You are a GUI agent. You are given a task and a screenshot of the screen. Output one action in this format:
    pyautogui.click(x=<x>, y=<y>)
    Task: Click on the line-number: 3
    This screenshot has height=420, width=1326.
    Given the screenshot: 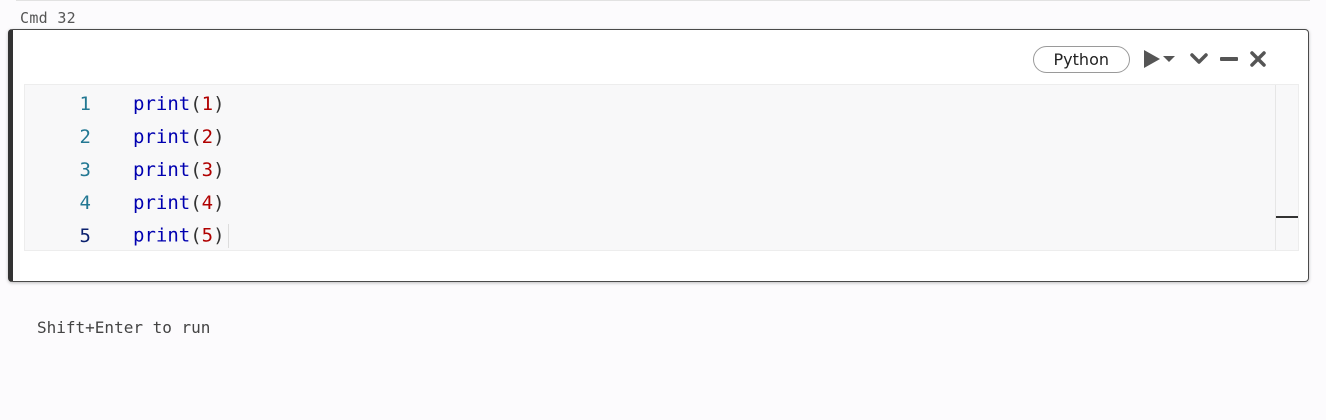 What is the action you would take?
    pyautogui.click(x=85, y=169)
    